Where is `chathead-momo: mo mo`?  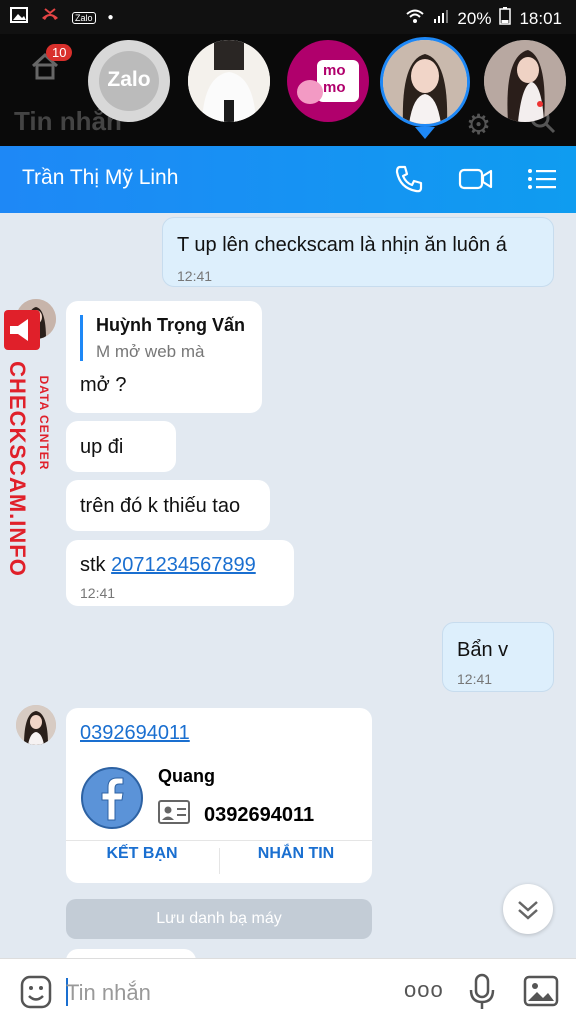 chathead-momo: mo mo is located at coordinates (328, 81).